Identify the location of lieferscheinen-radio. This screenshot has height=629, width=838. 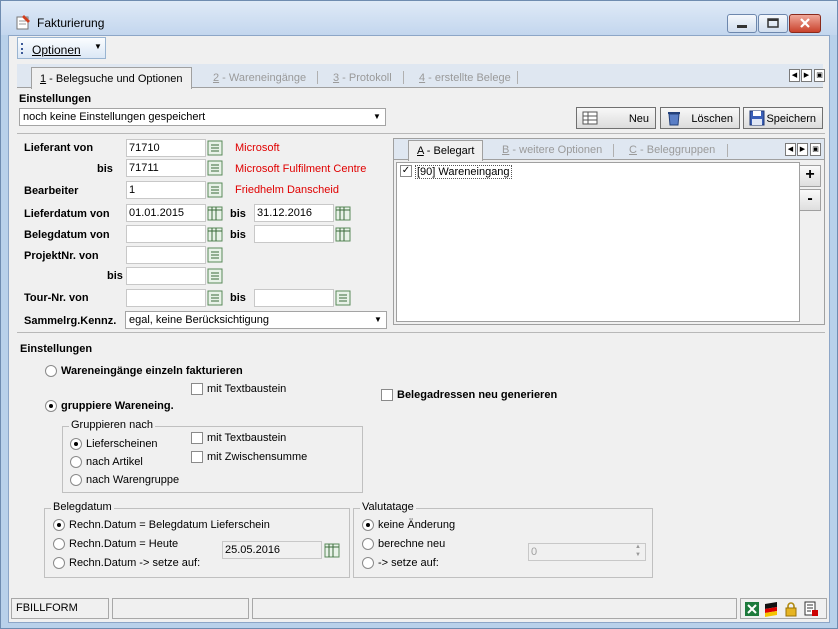
(76, 444).